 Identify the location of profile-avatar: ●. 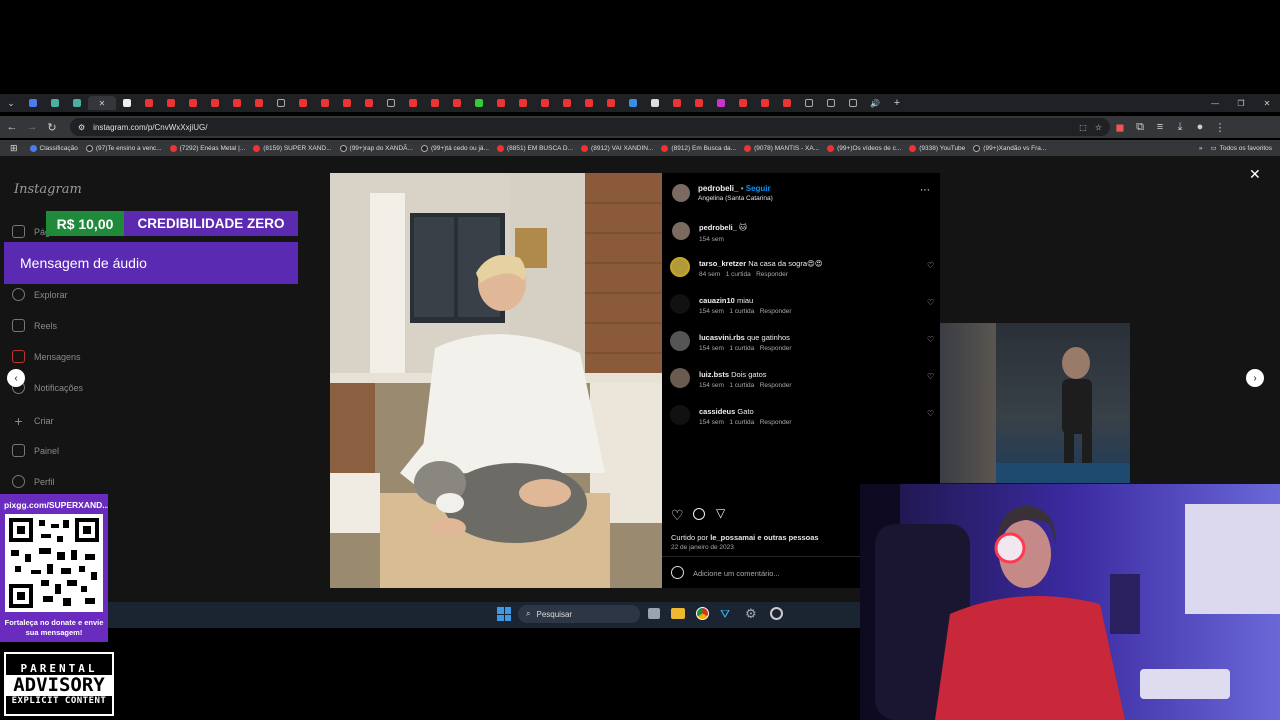
(1200, 127).